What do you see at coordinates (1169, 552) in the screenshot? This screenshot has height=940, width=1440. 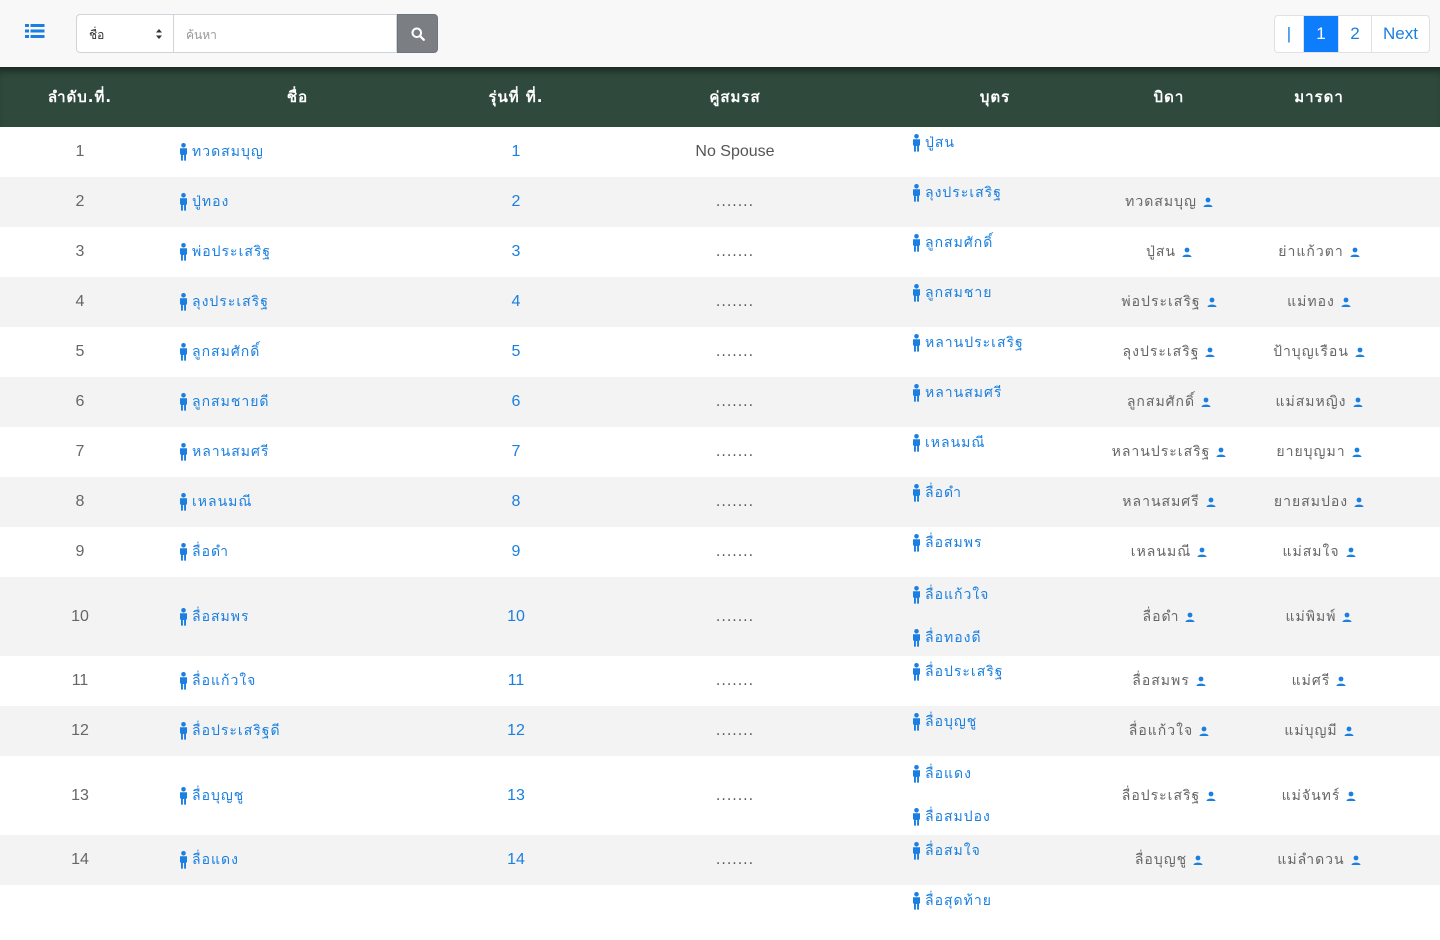 I see `father-link: เหลนมณี` at bounding box center [1169, 552].